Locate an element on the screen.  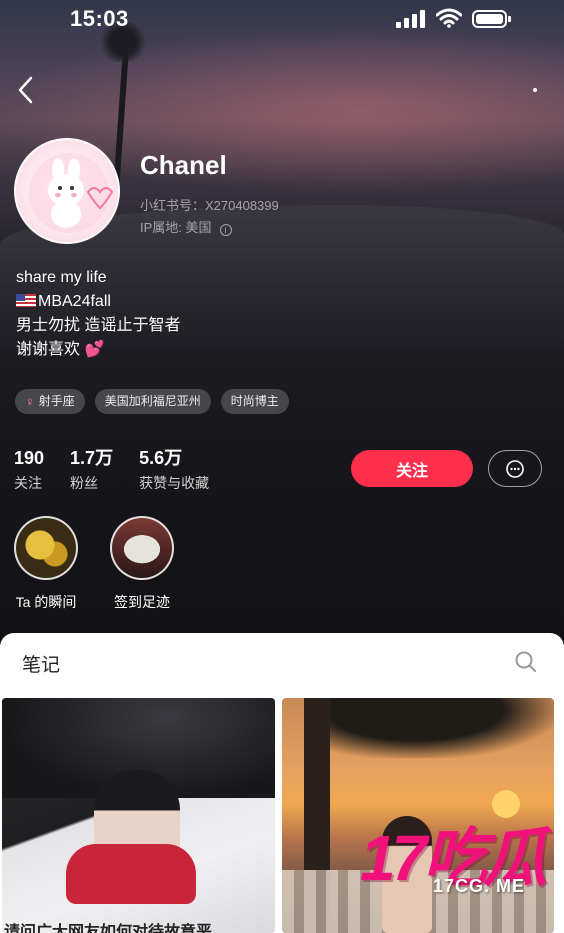
highlight-checkins: 签到足迹 is located at coordinates (142, 564).